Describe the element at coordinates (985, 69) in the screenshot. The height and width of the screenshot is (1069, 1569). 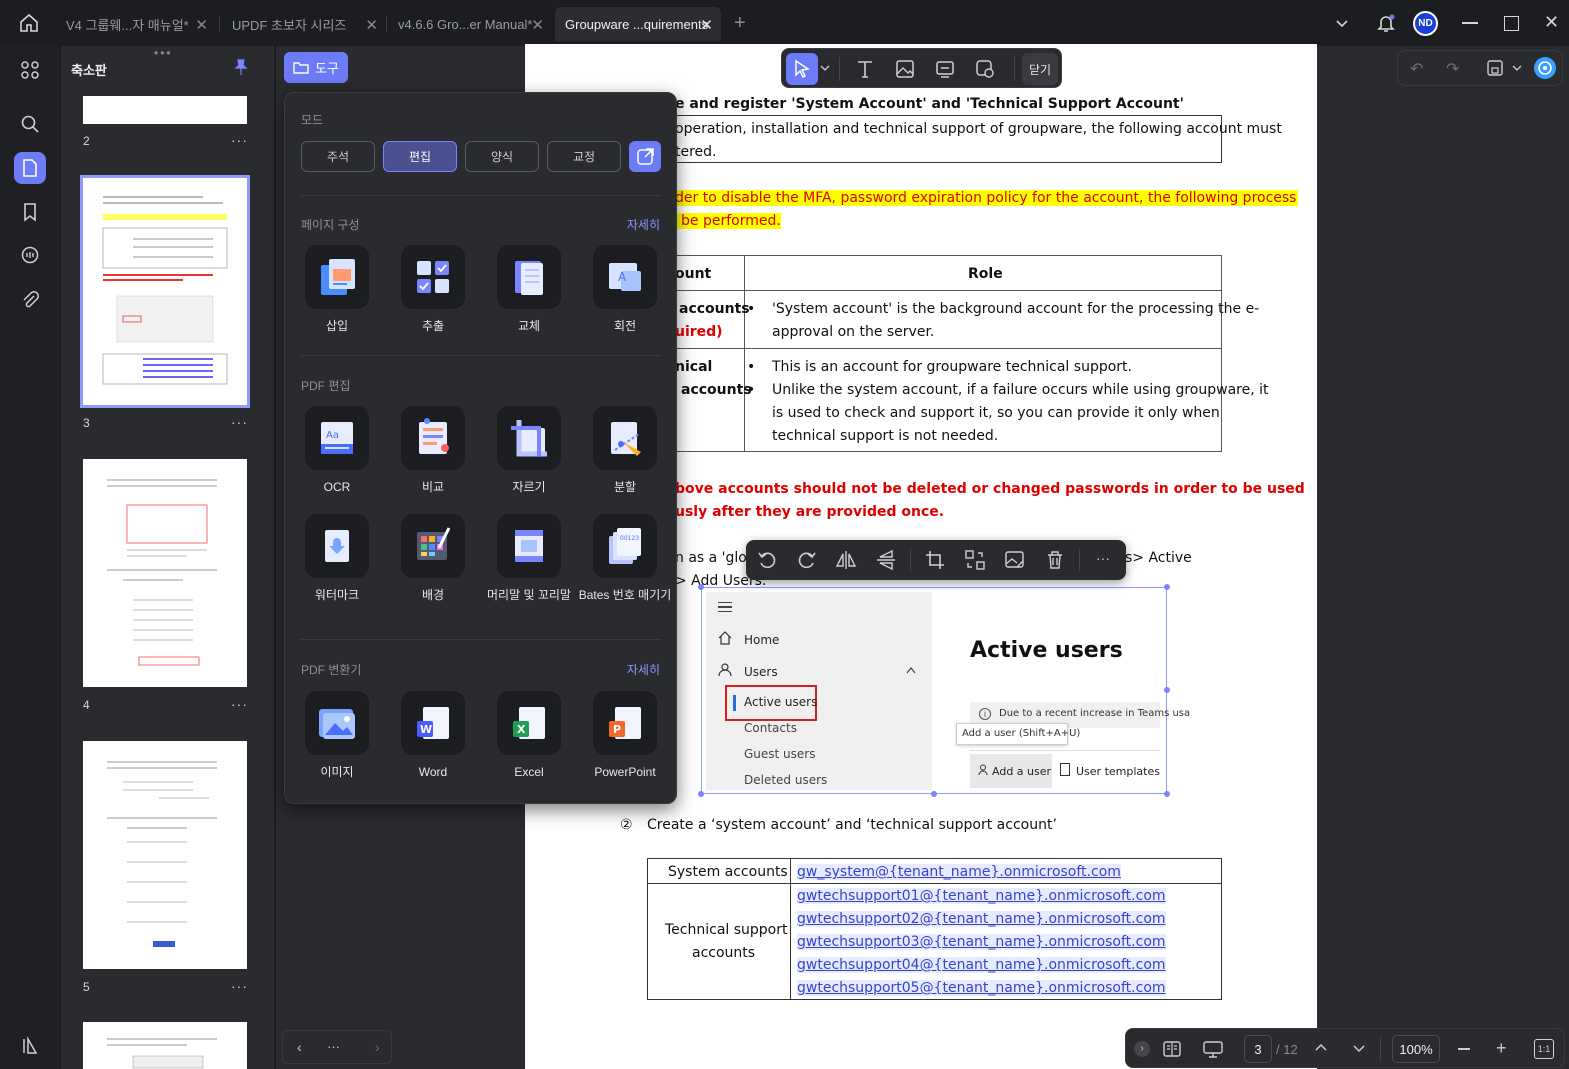
I see `shape-icon` at that location.